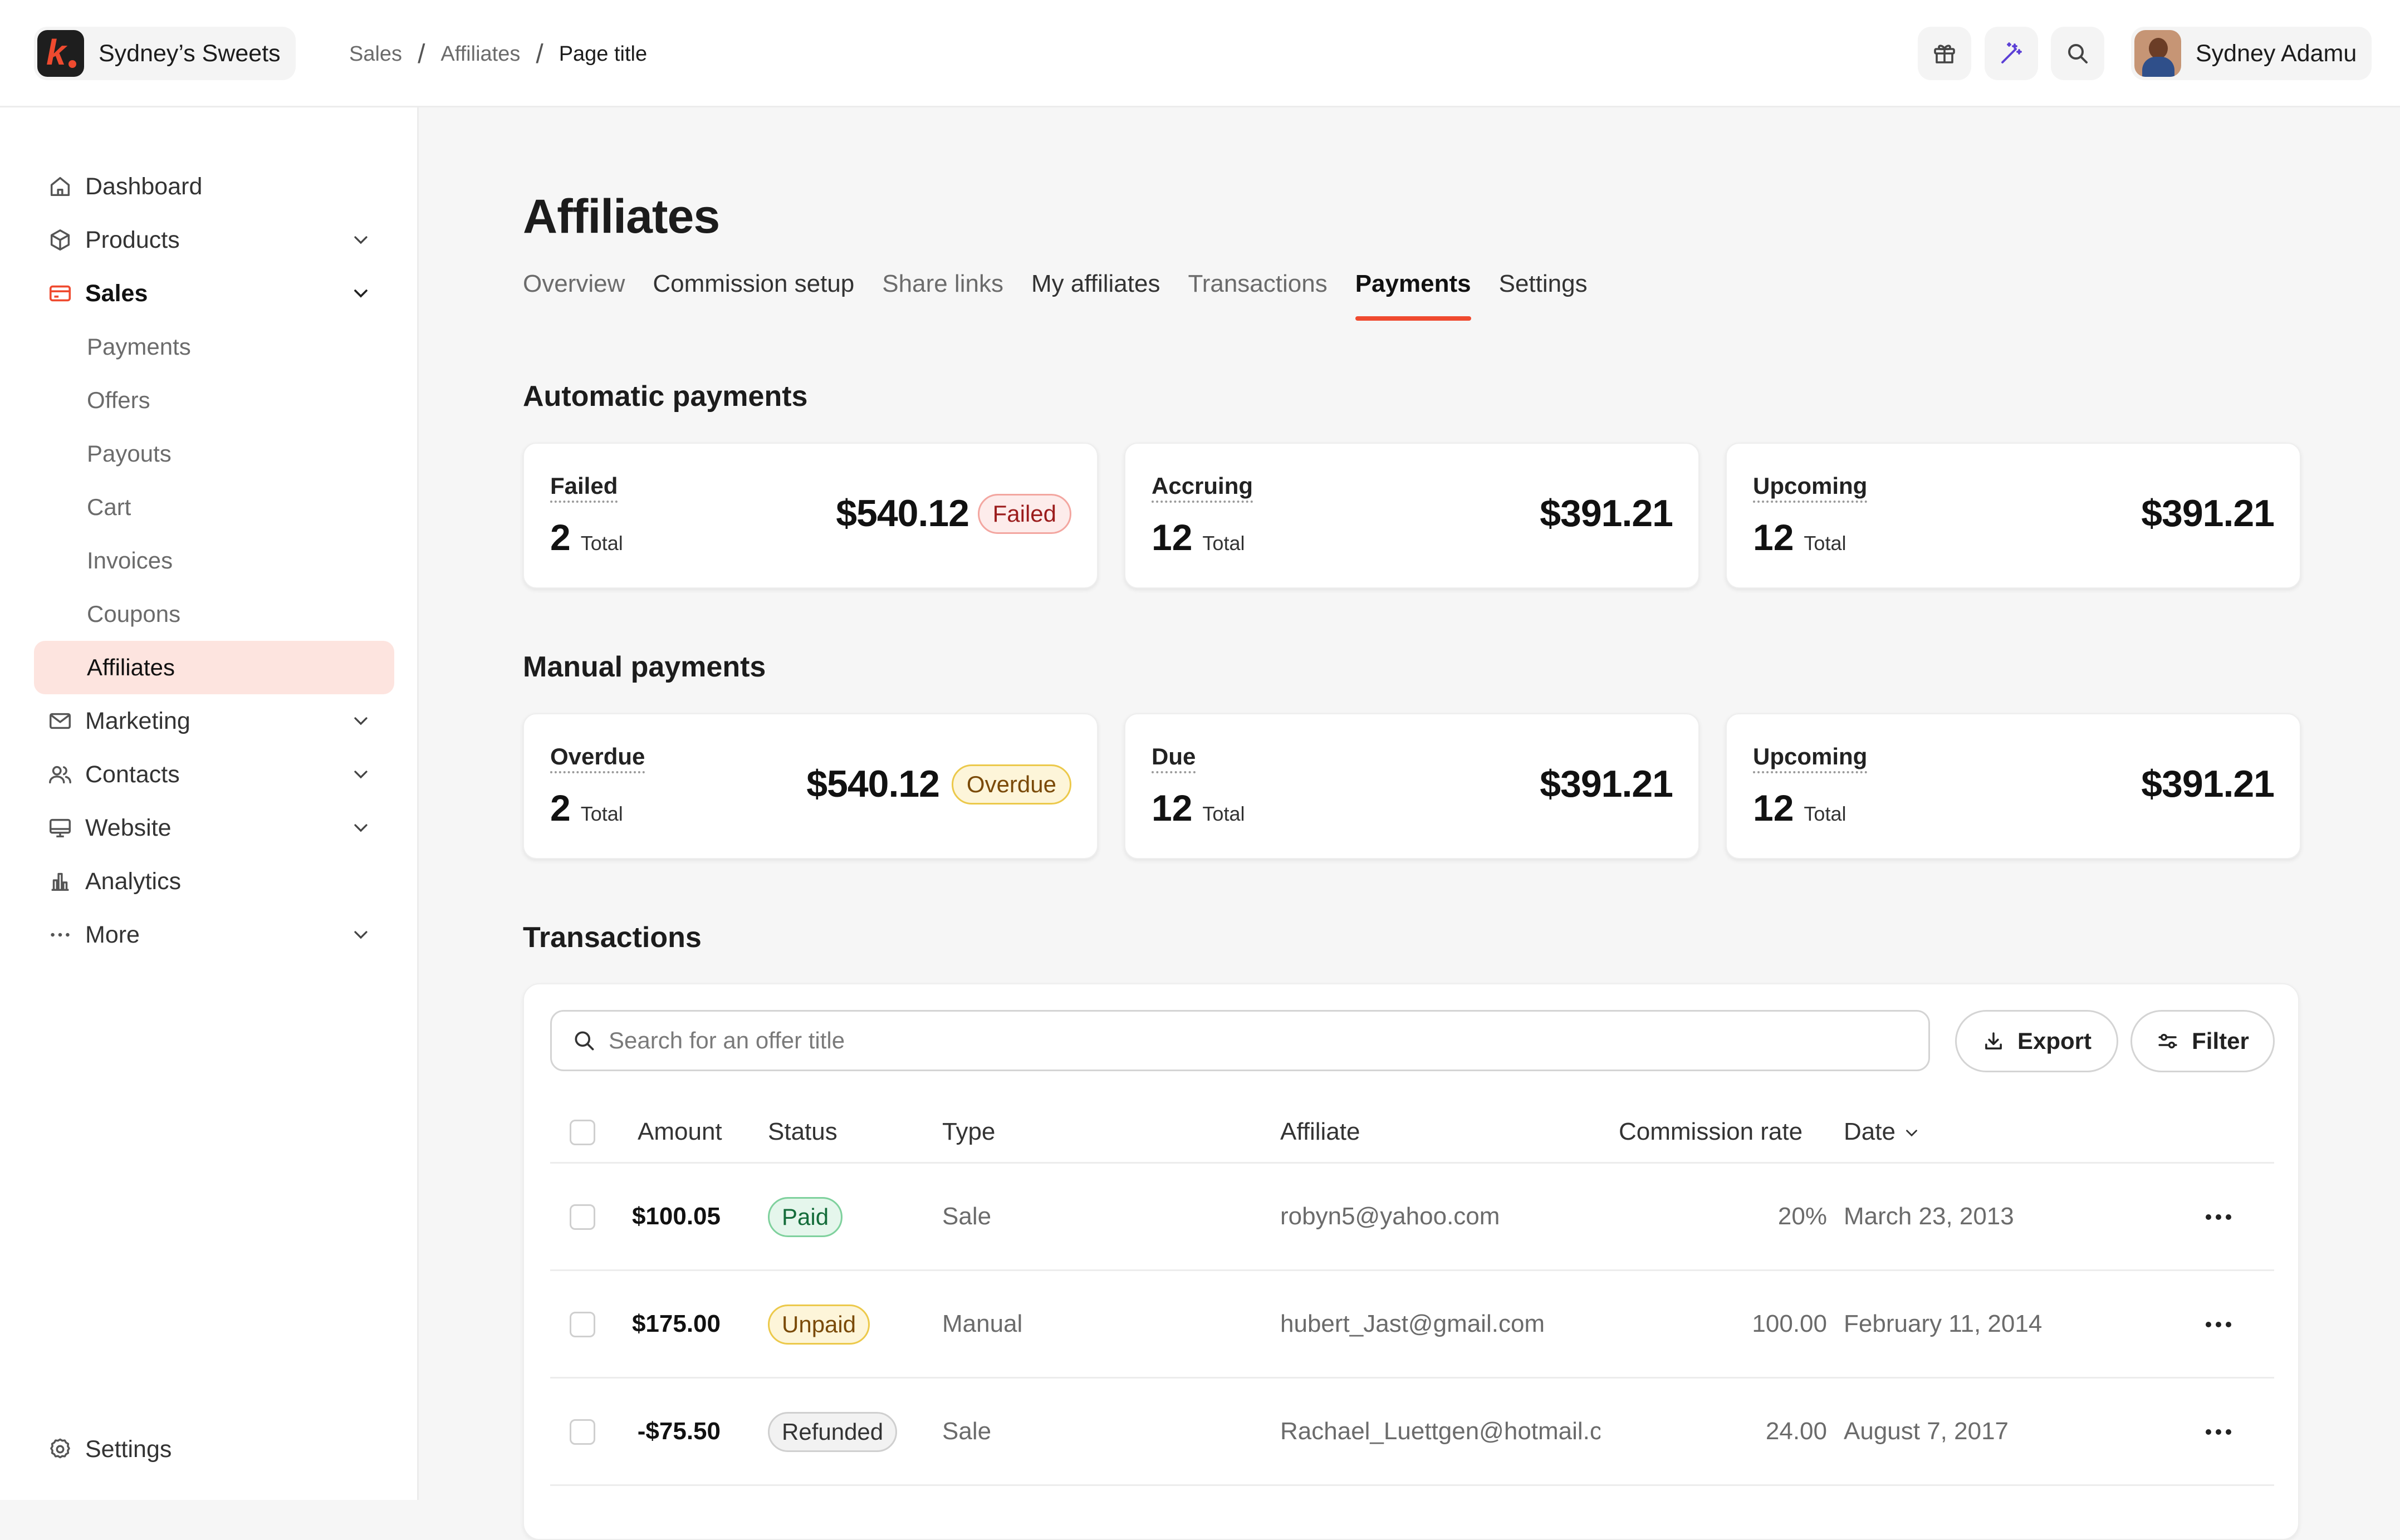  I want to click on column-header-status: Status, so click(802, 1132).